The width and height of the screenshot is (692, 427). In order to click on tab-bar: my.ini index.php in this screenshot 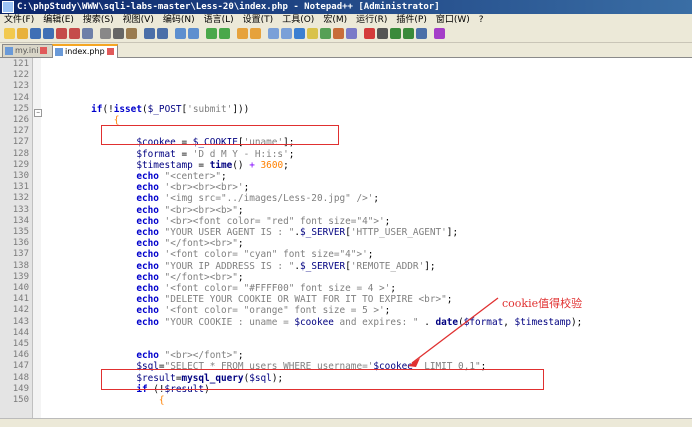, I will do `click(346, 50)`.